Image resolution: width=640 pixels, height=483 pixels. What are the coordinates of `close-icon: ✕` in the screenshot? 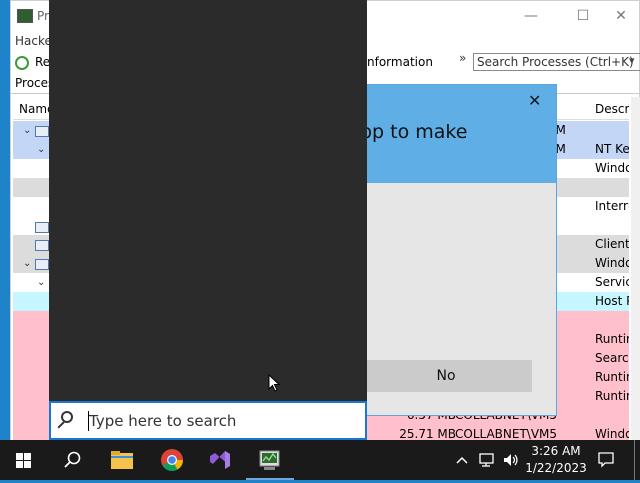 It's located at (534, 100).